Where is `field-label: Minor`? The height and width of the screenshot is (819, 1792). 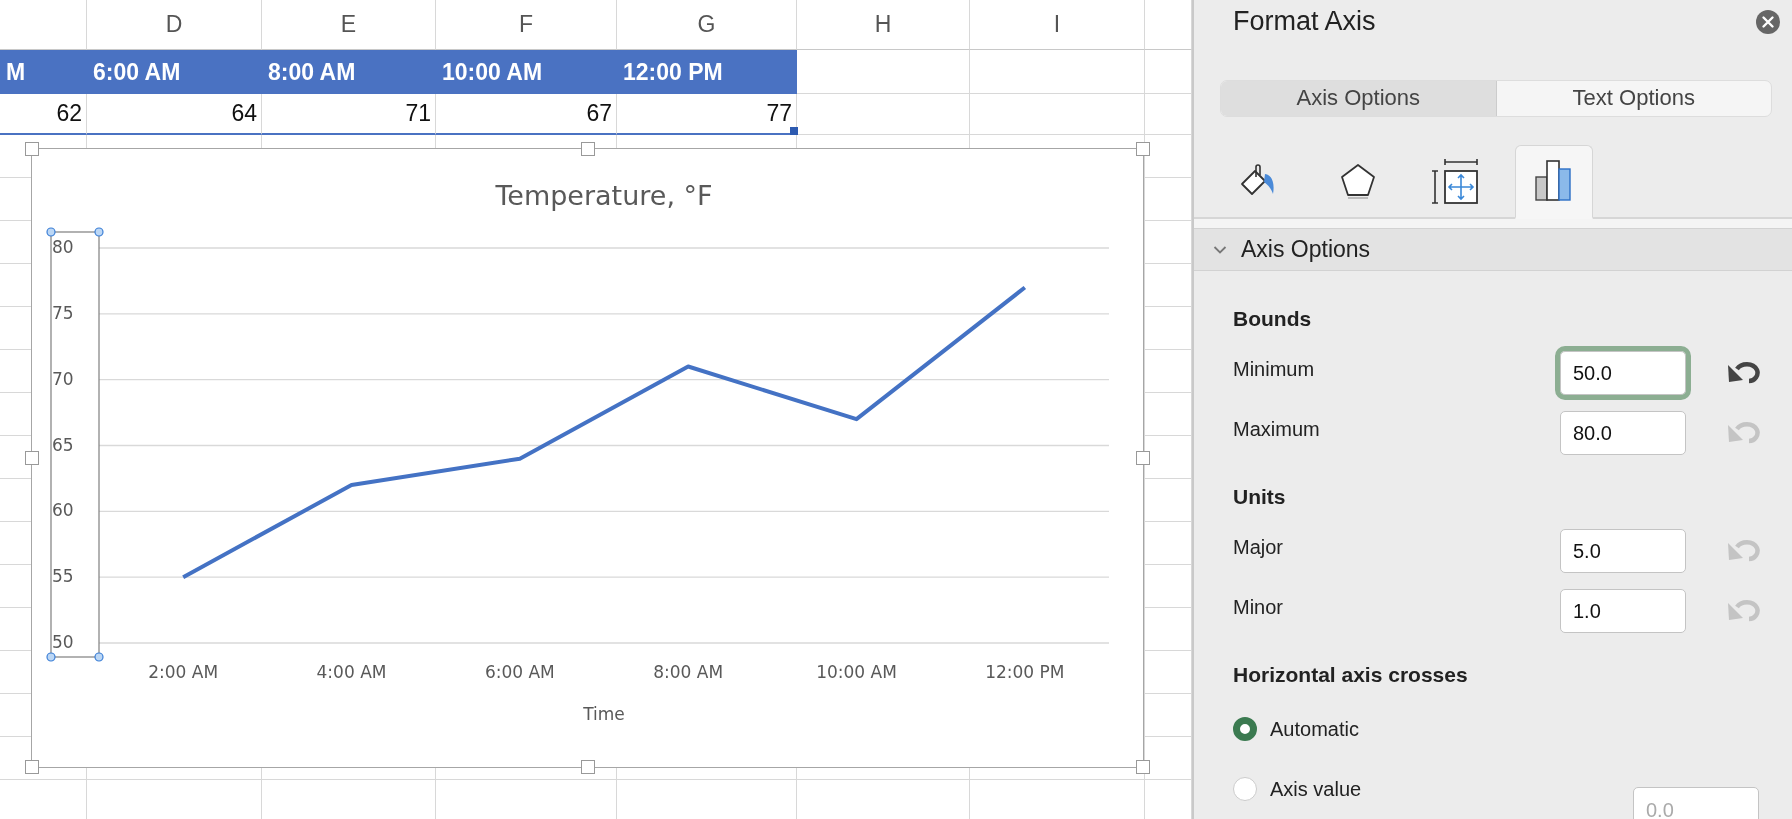
field-label: Minor is located at coordinates (1258, 607).